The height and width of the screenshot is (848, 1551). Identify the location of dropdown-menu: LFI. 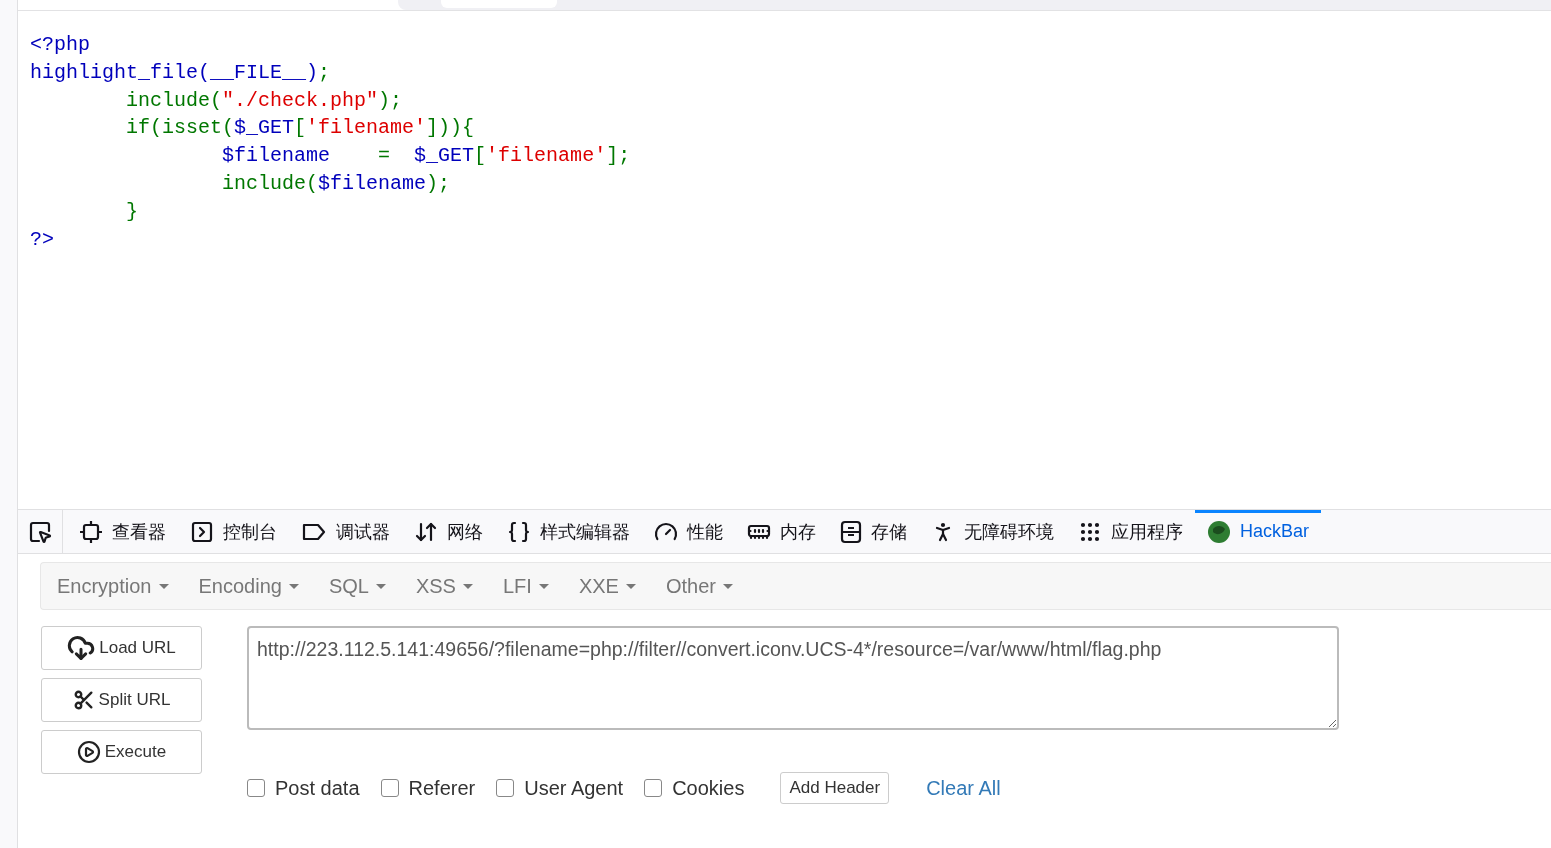
(525, 586).